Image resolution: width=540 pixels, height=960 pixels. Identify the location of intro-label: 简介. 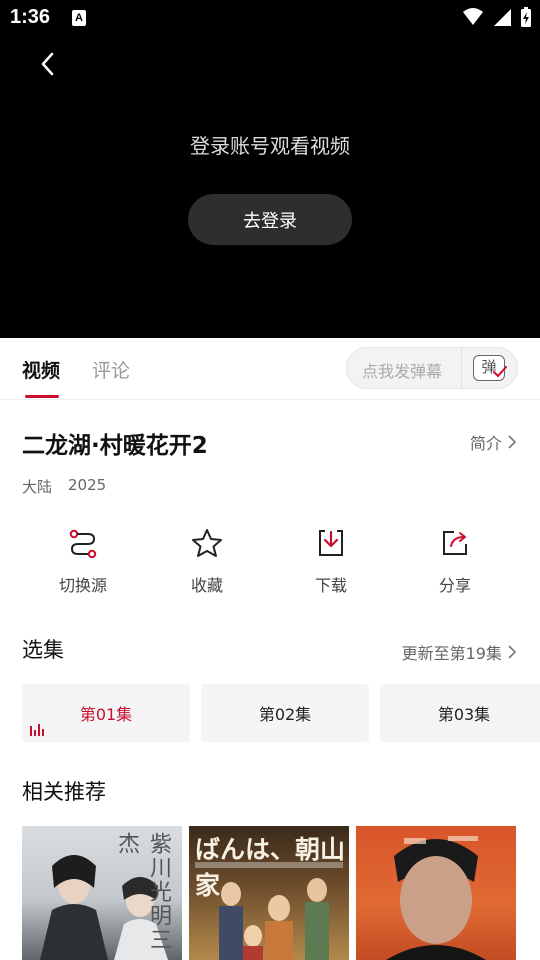
(485, 443).